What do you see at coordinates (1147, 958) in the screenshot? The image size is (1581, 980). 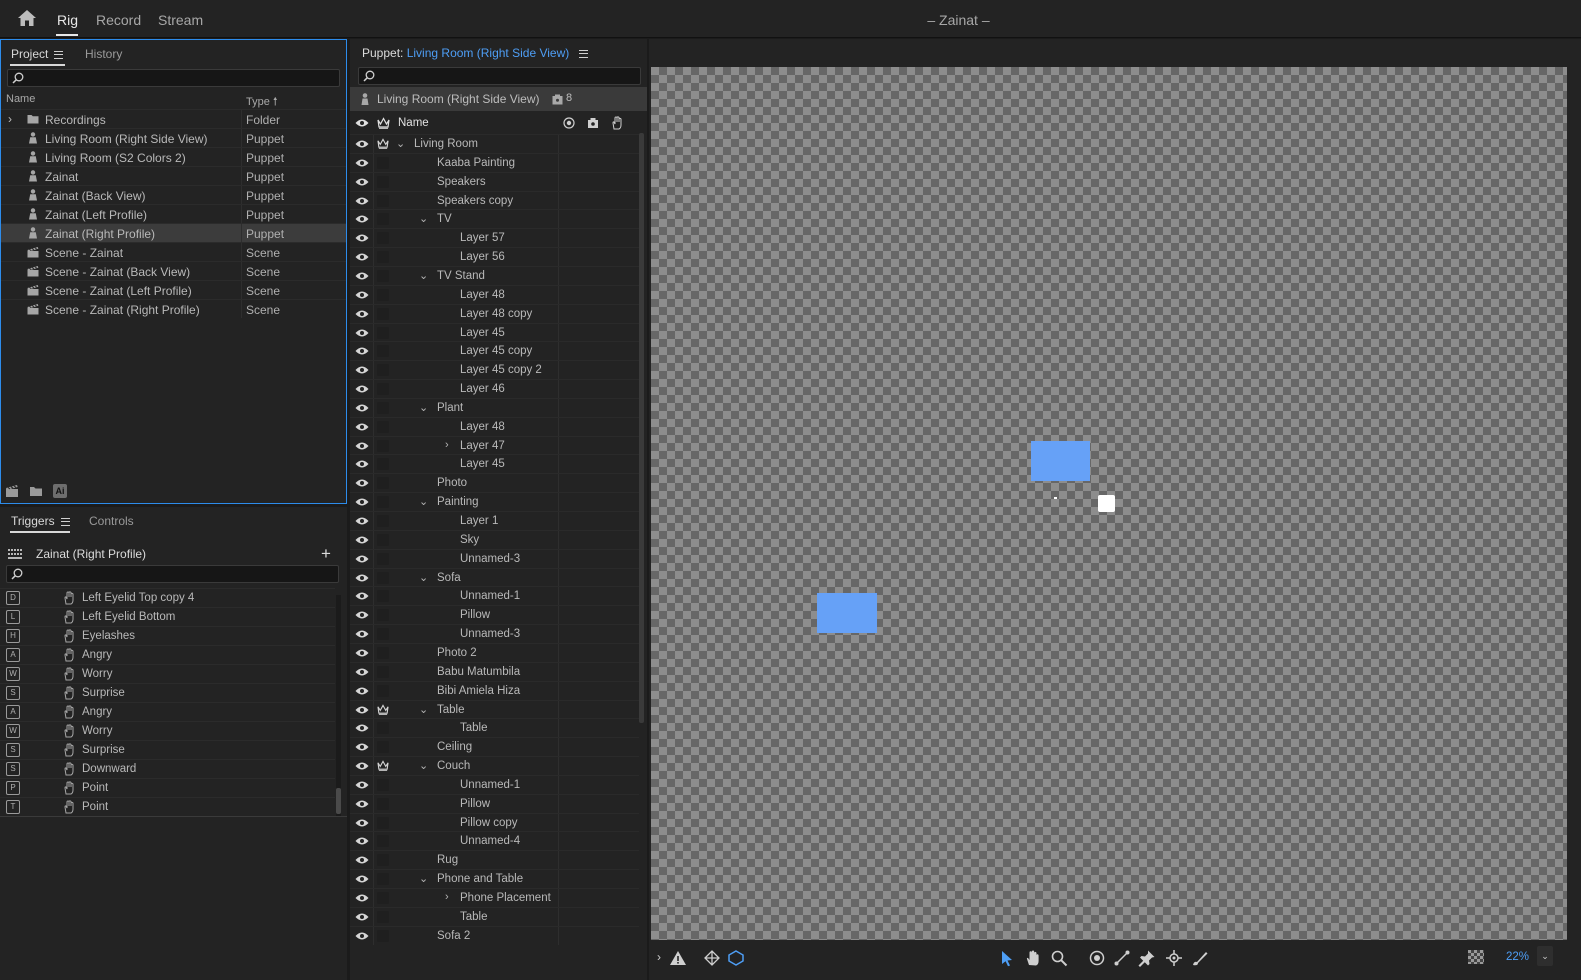 I see `pin-tool-icon` at bounding box center [1147, 958].